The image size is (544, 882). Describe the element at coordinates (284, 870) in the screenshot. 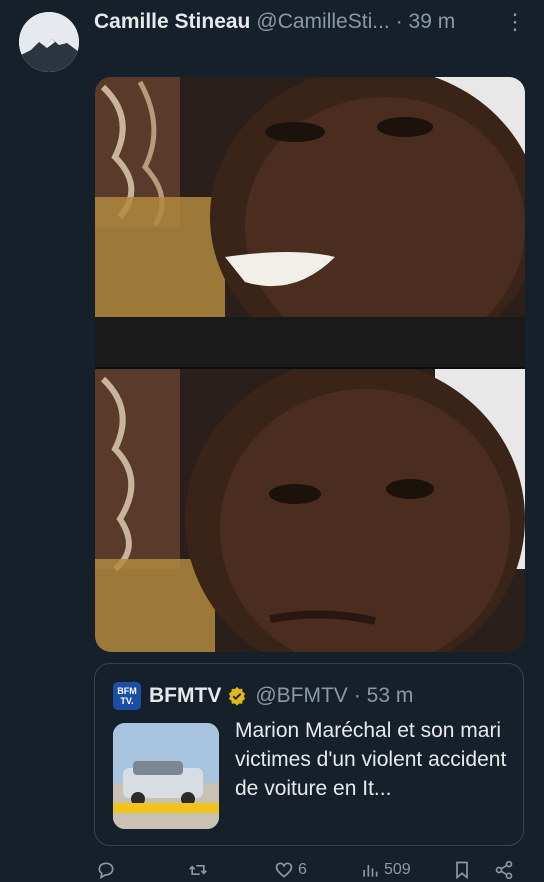

I see `heart-icon` at that location.